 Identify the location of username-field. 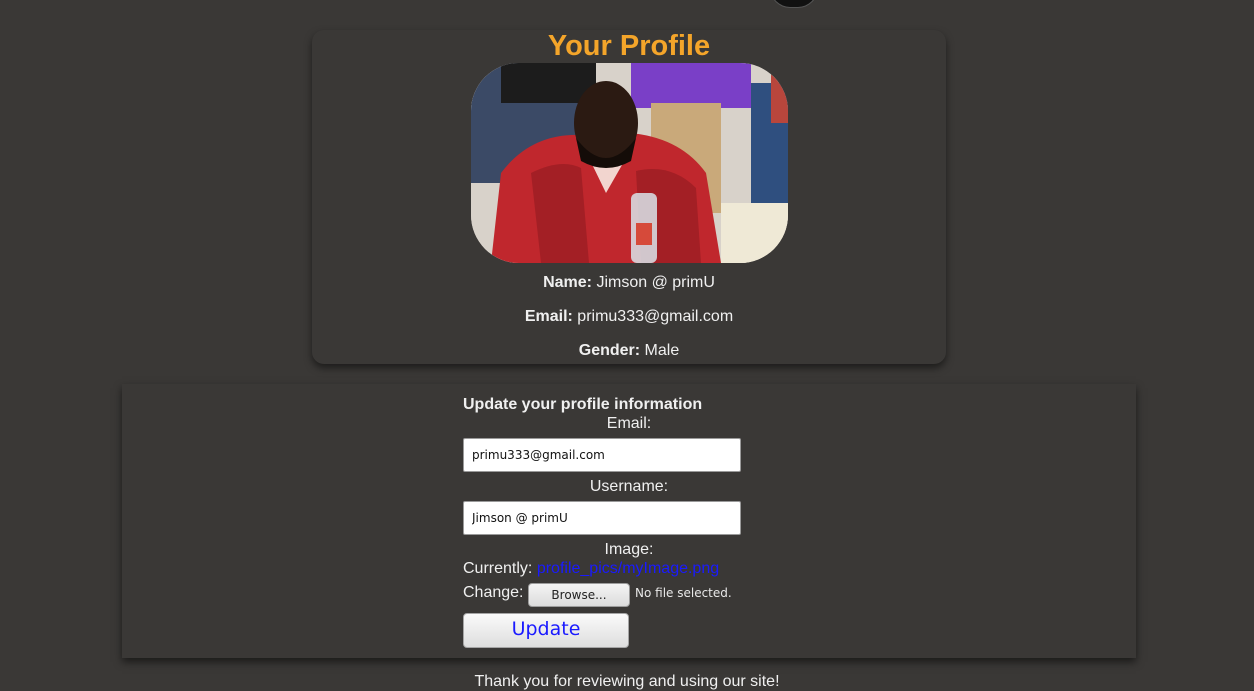
(602, 518).